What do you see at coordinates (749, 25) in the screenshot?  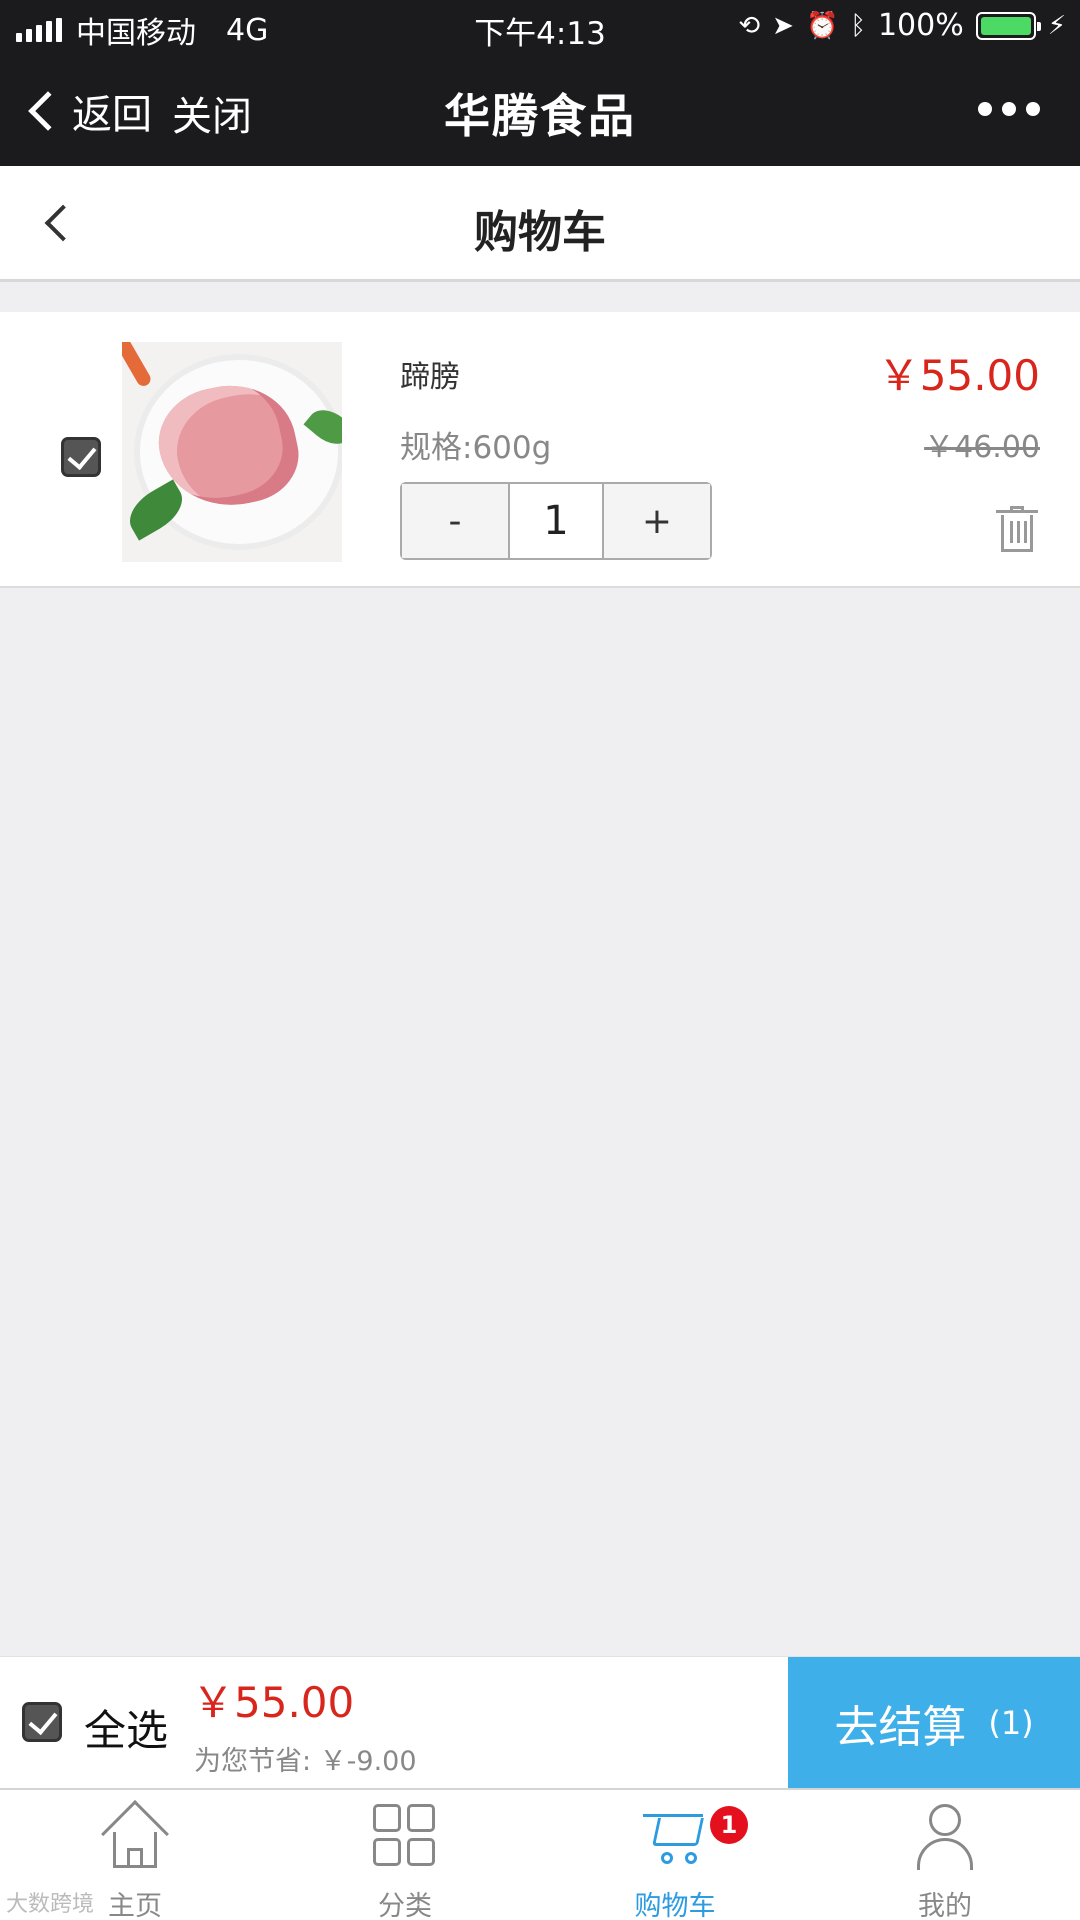 I see `lock-rotation-icon: ⟲` at bounding box center [749, 25].